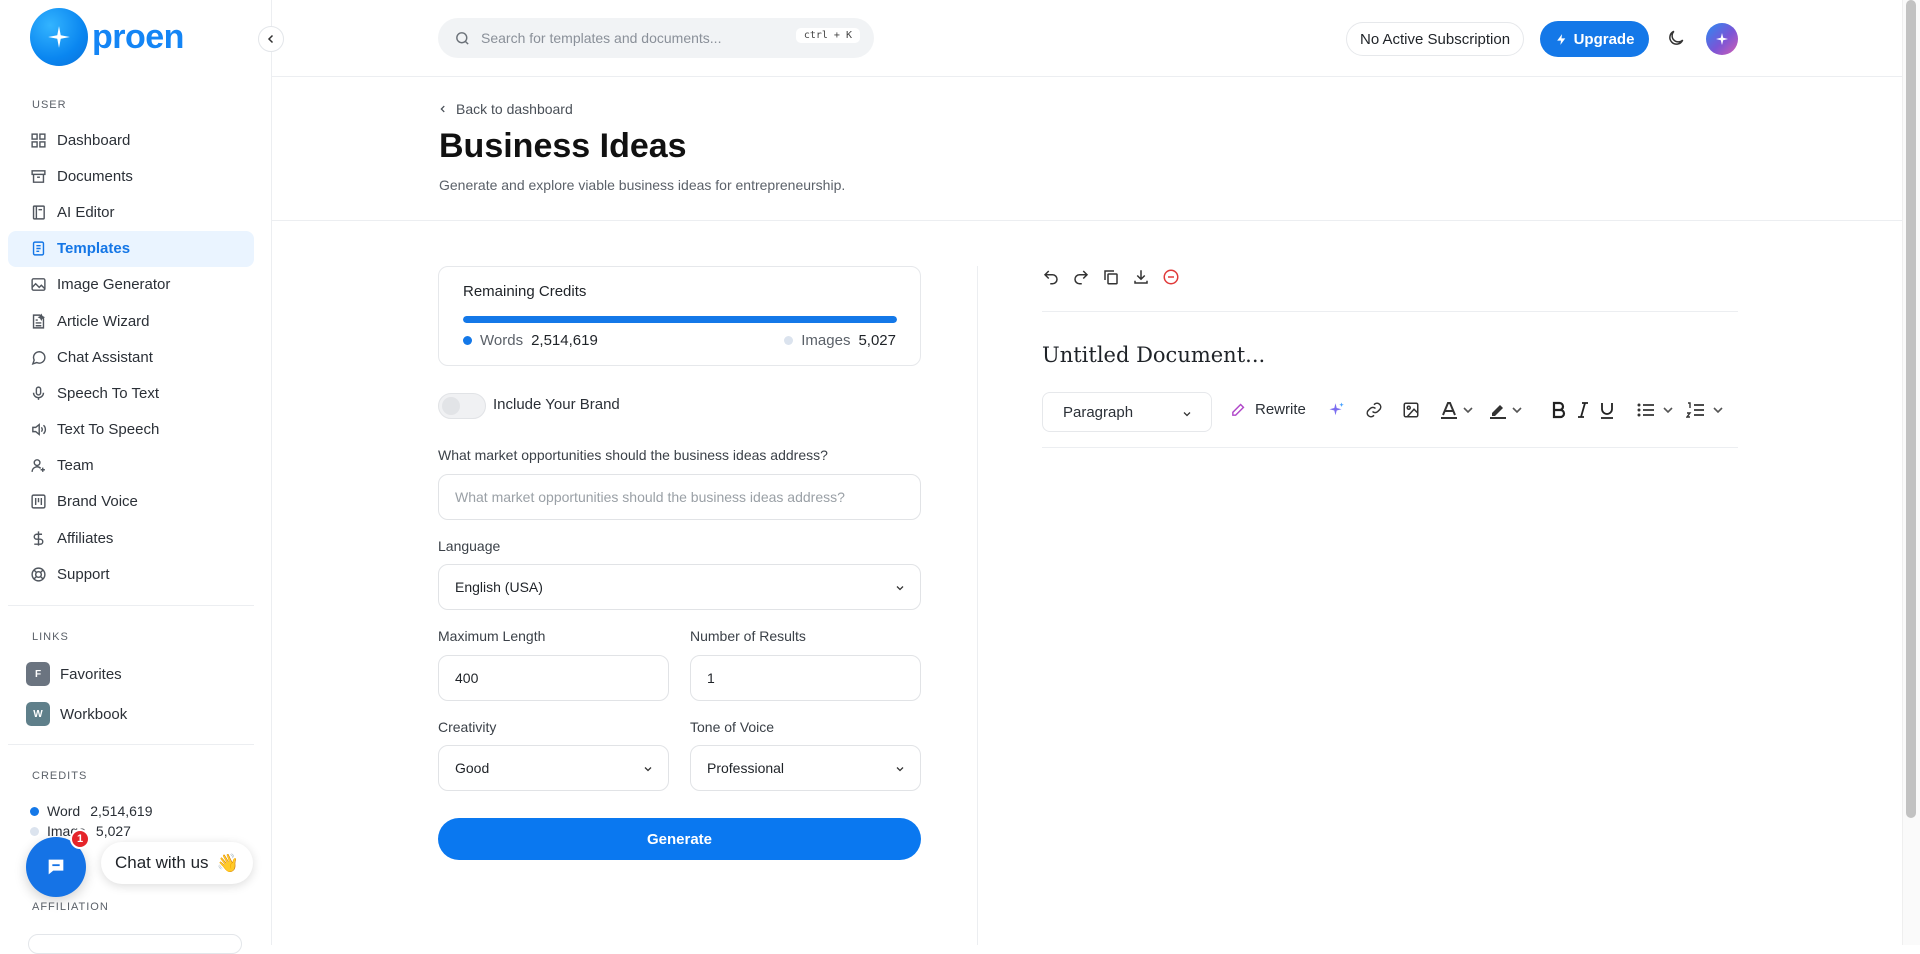 The image size is (1920, 954). Describe the element at coordinates (131, 538) in the screenshot. I see `sidebar-item-affiliates: Affiliates` at that location.